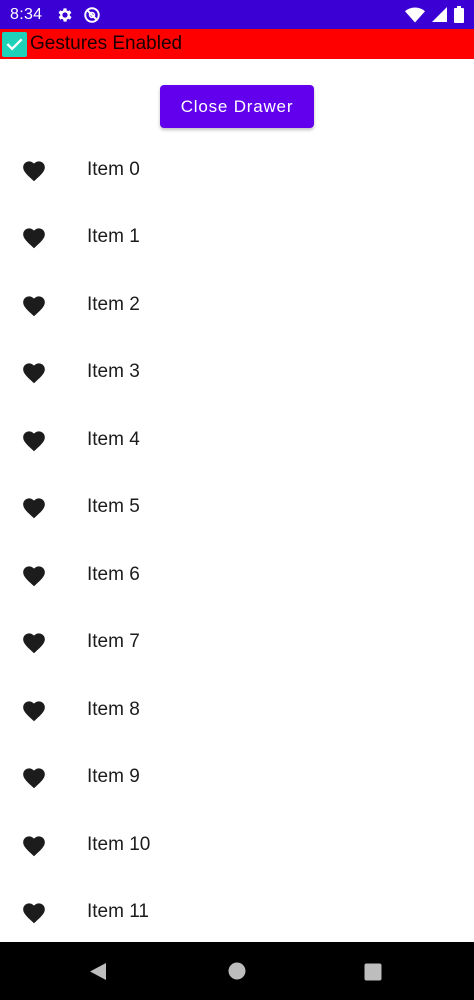 The image size is (474, 1000). Describe the element at coordinates (237, 778) in the screenshot. I see `list-item: Item 9` at that location.